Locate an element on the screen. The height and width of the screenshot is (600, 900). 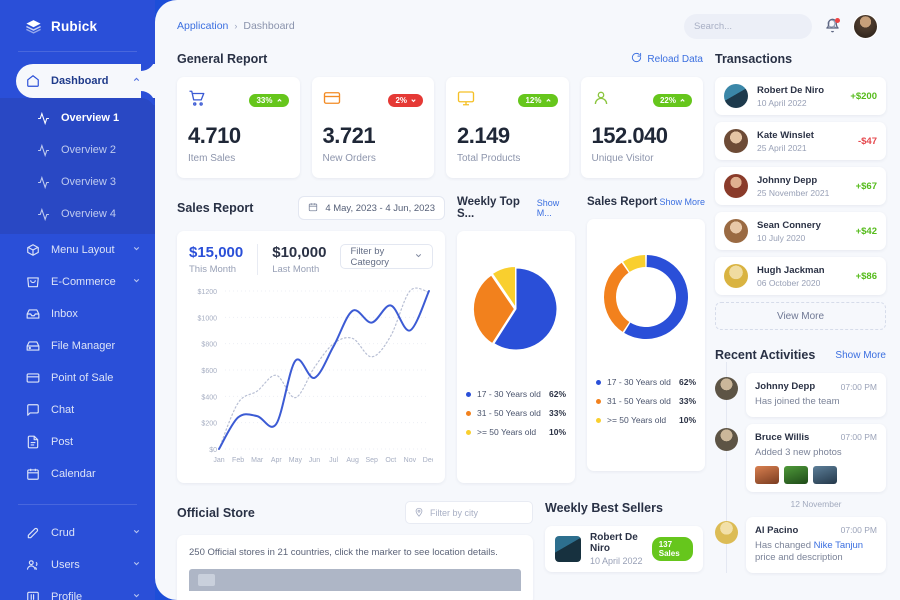
general-report-header: General Report Reload Data is located at coordinates (440, 59).